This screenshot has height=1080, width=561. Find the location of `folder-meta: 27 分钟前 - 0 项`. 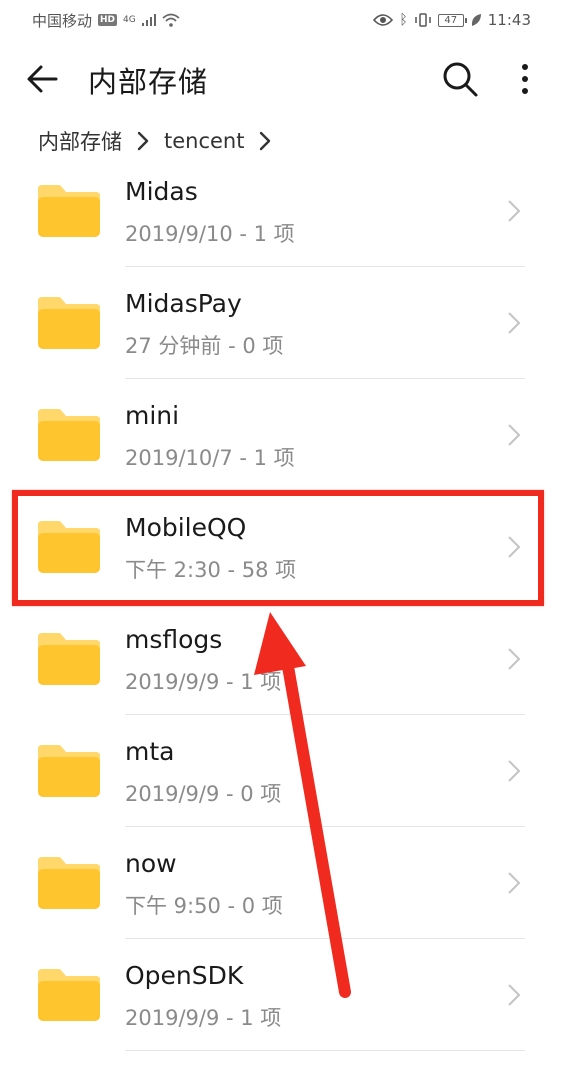

folder-meta: 27 分钟前 - 0 项 is located at coordinates (204, 346).